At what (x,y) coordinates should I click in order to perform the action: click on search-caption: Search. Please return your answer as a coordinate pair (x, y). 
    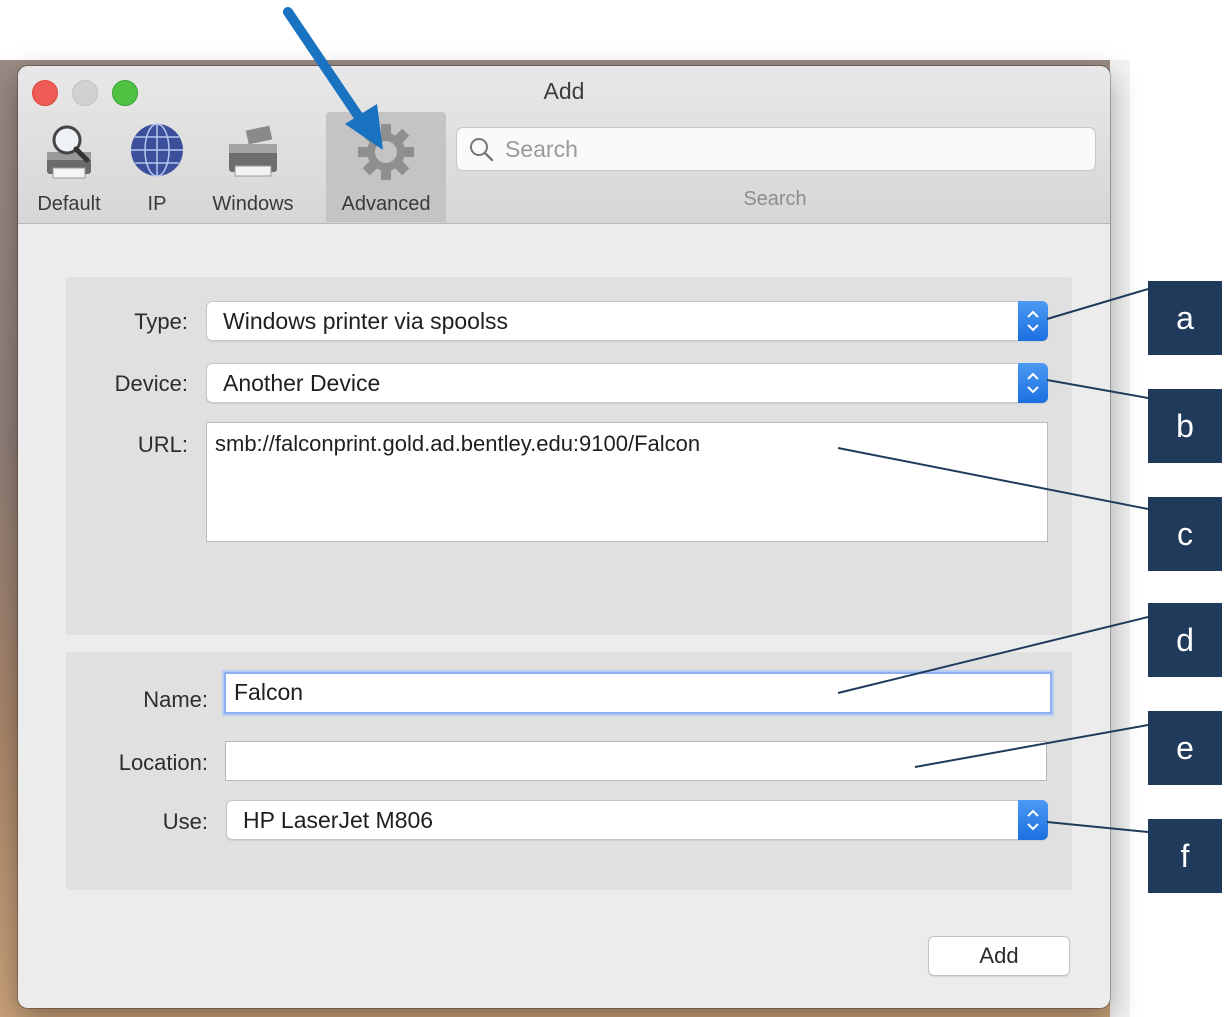
    Looking at the image, I should click on (775, 199).